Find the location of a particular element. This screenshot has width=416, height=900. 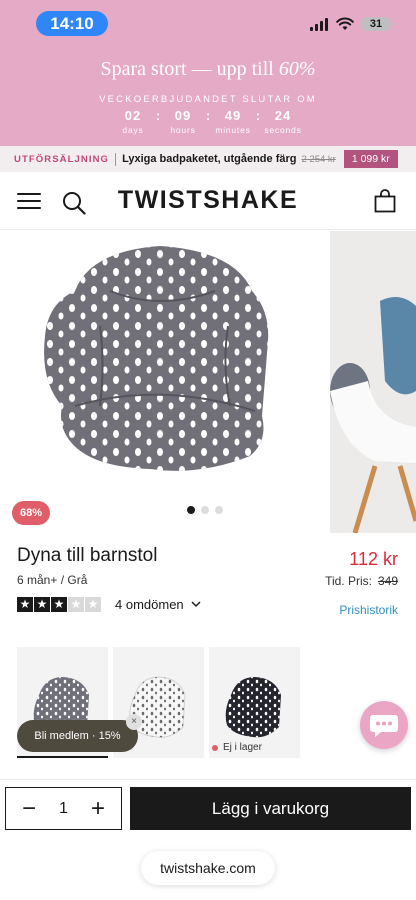

promo-title-percent: 60% is located at coordinates (297, 69).